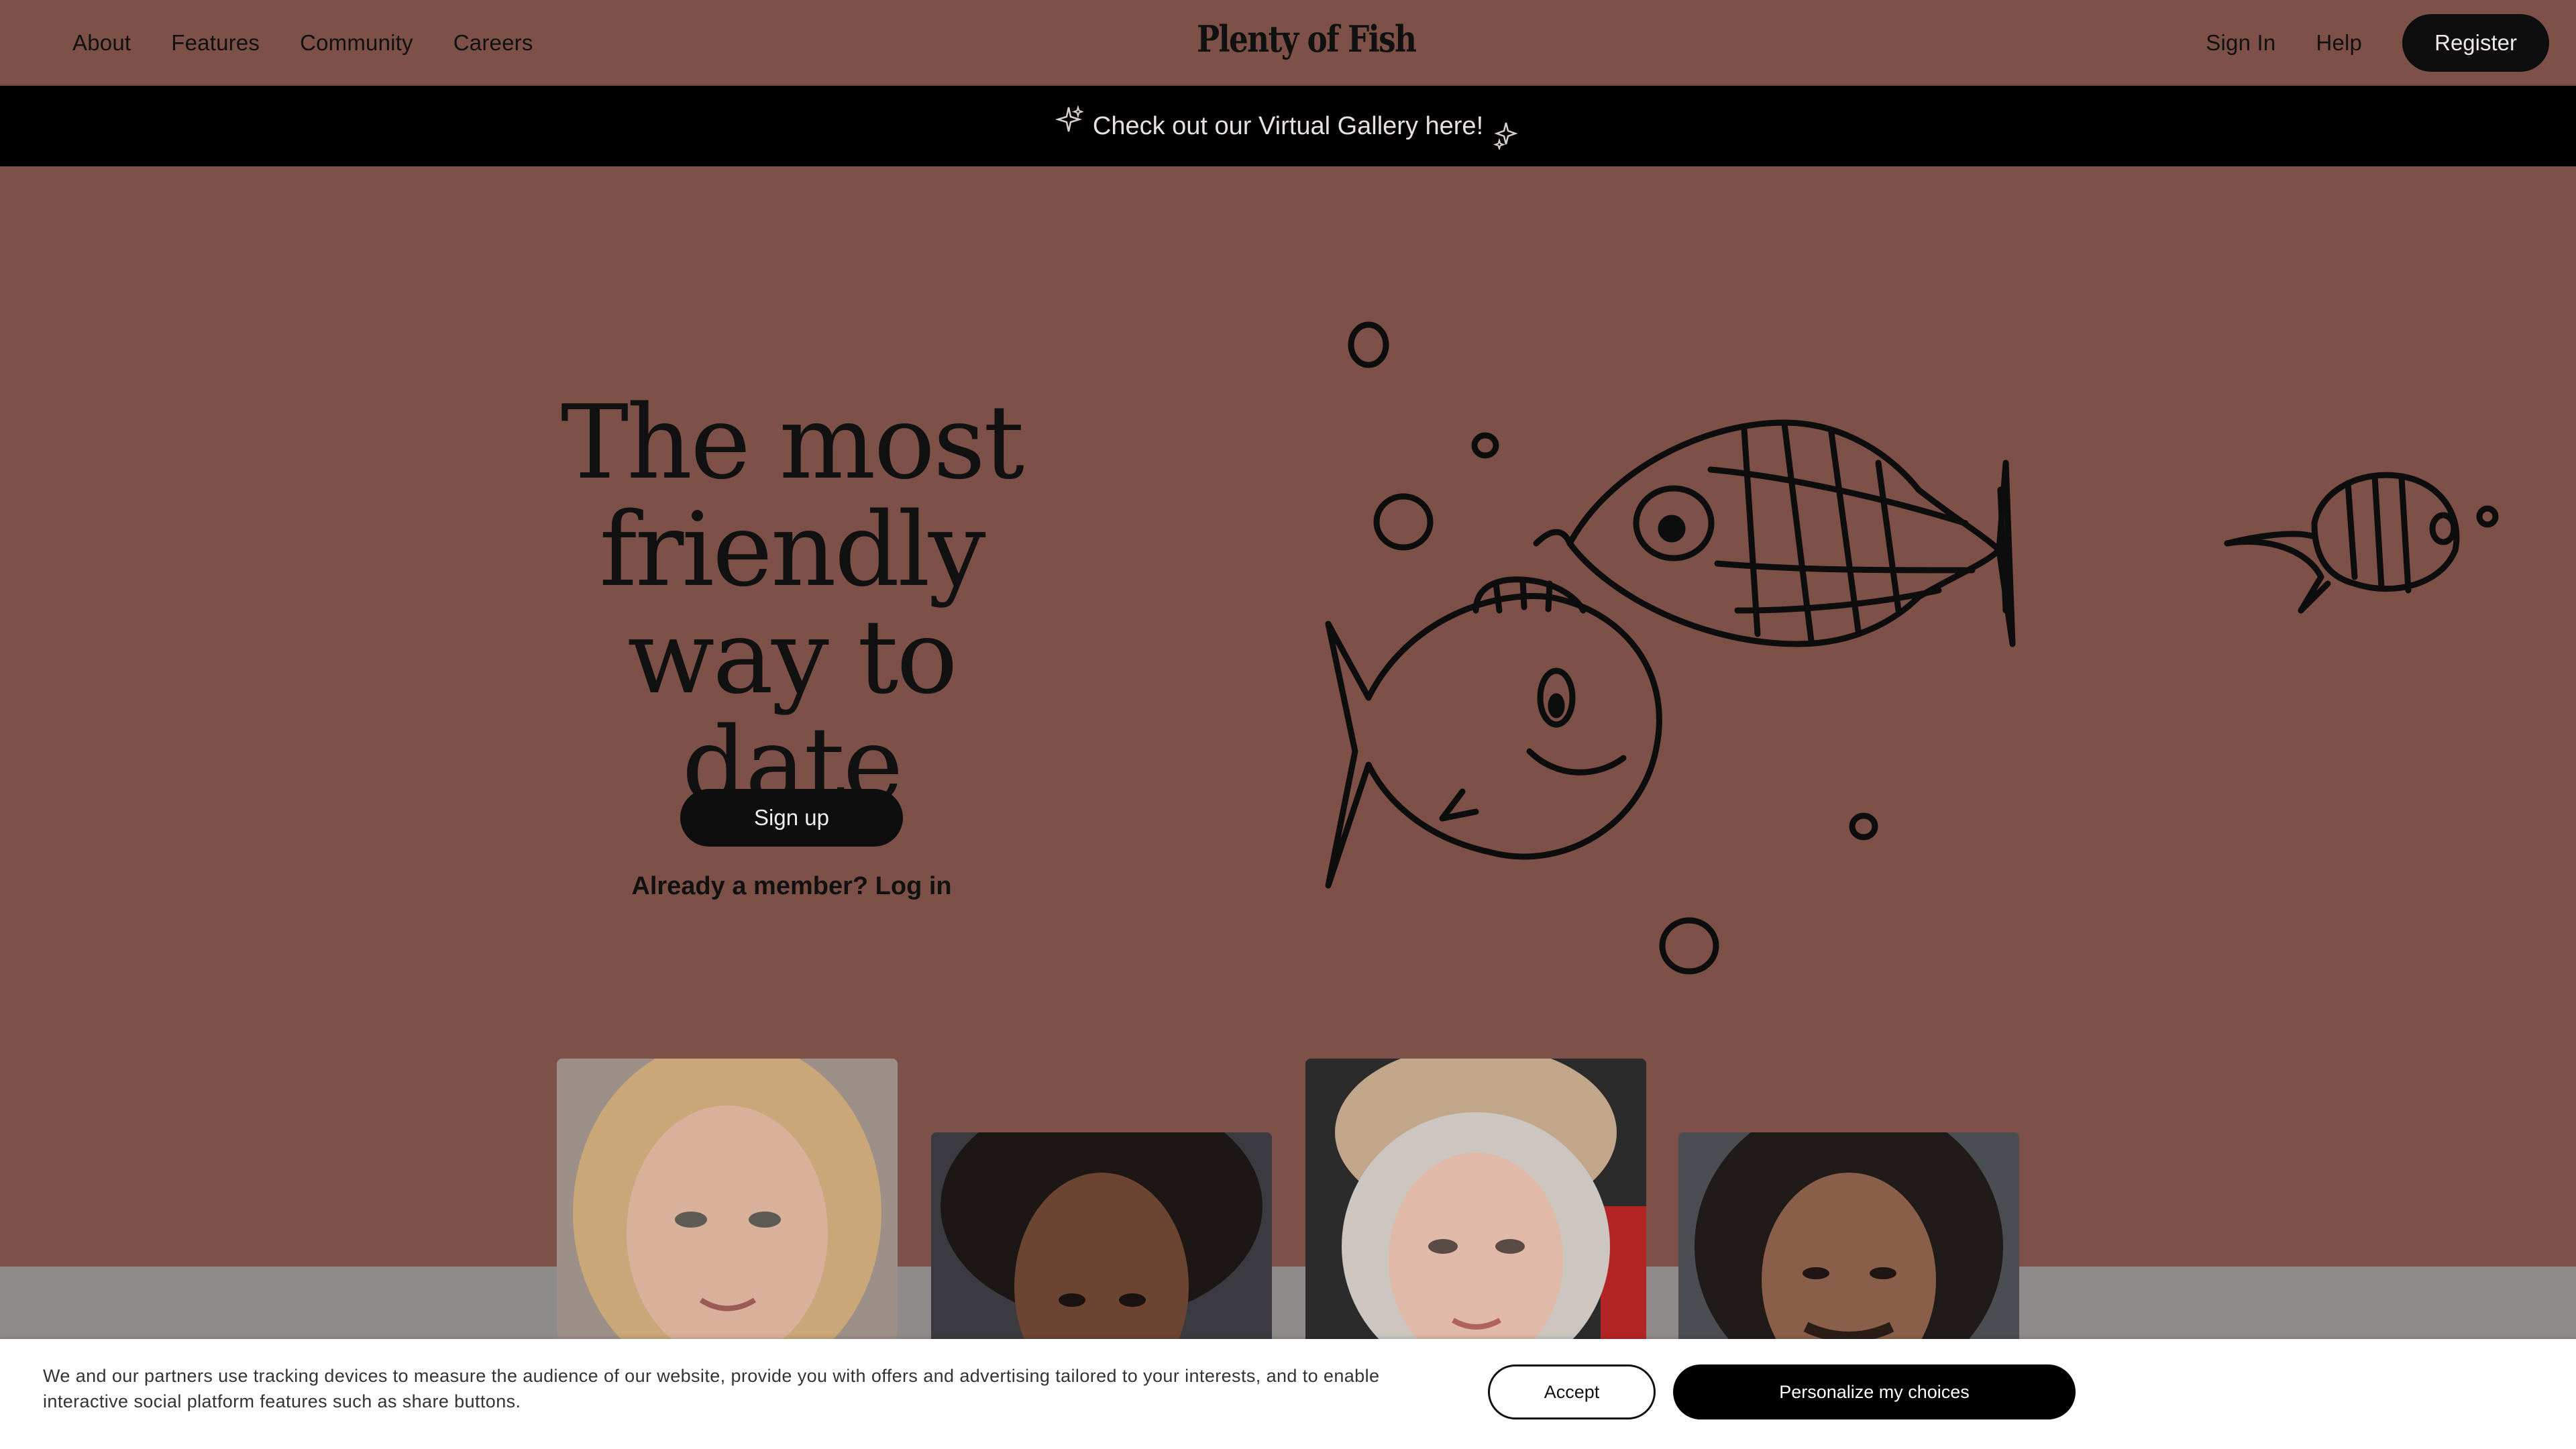  What do you see at coordinates (1572, 1391) in the screenshot?
I see `accept-cookies-button: Accept` at bounding box center [1572, 1391].